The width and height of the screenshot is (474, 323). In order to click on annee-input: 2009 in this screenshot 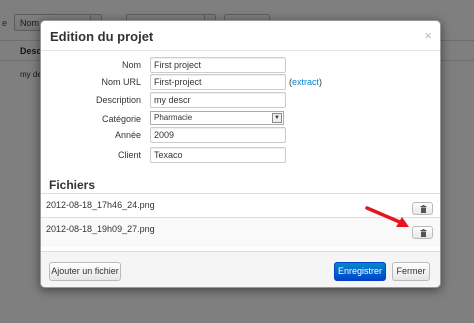, I will do `click(218, 135)`.